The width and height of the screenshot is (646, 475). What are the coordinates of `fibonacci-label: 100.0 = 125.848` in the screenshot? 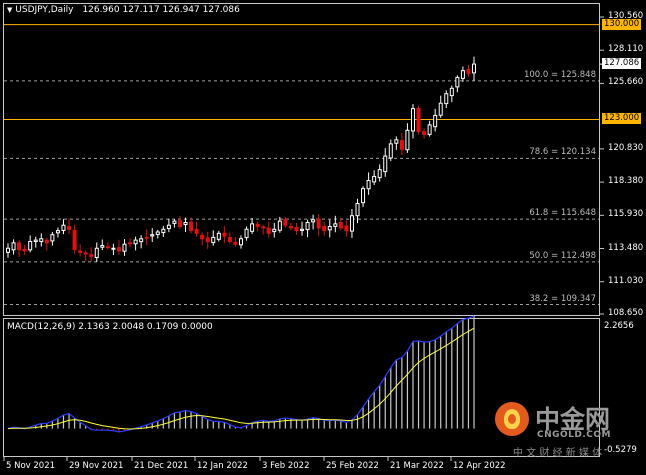 It's located at (559, 74).